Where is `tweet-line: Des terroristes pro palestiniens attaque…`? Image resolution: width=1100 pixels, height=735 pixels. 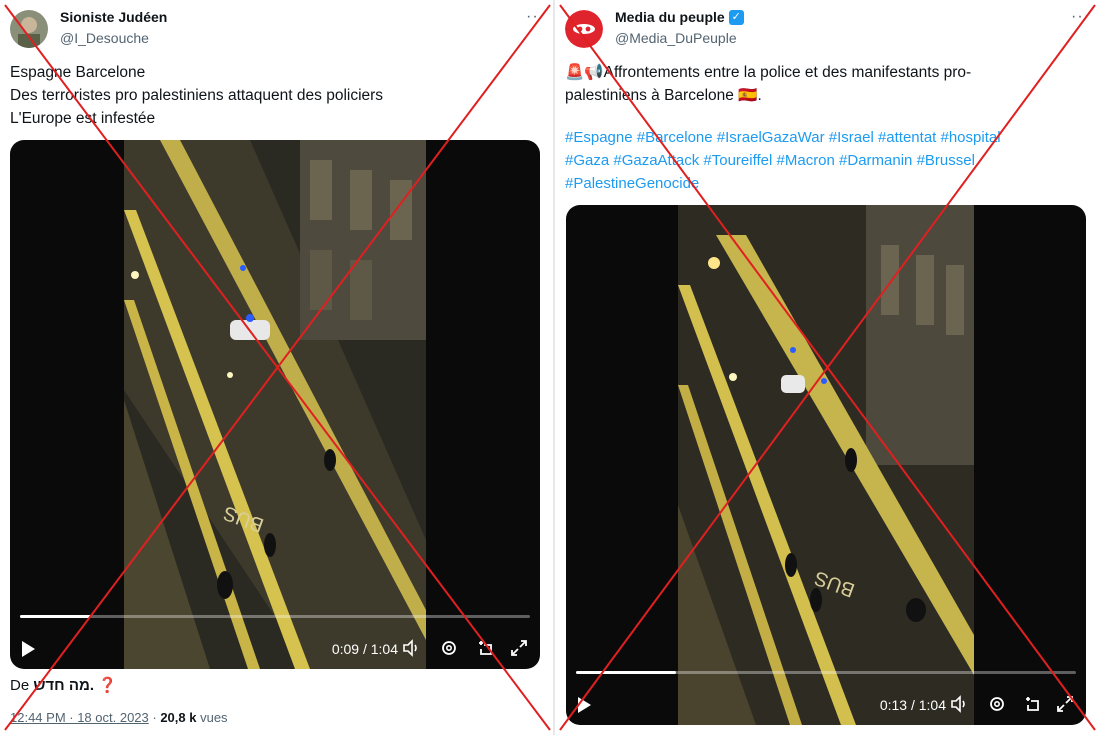 tweet-line: Des terroristes pro palestiniens attaque… is located at coordinates (197, 95).